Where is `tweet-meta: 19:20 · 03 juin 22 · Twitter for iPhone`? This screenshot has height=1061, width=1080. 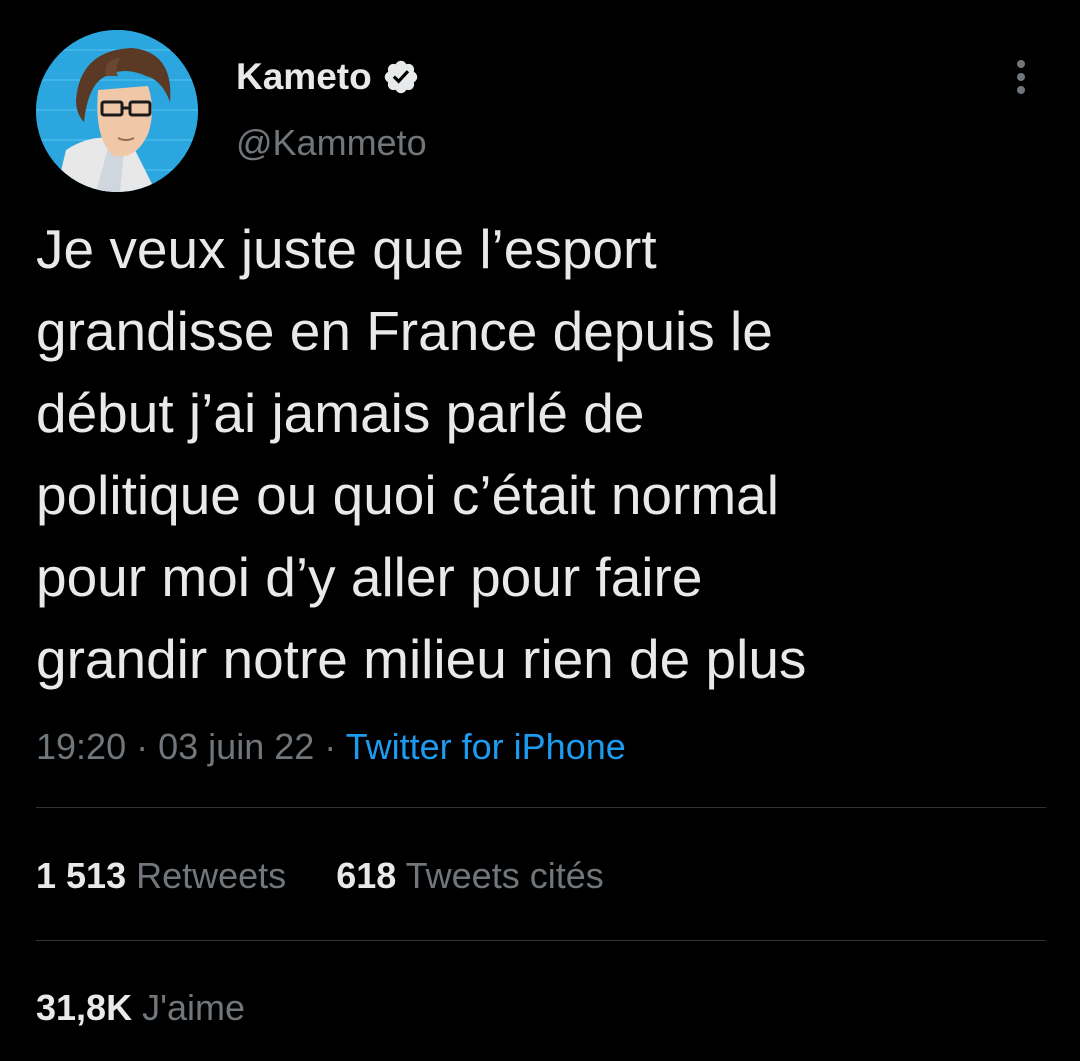 tweet-meta: 19:20 · 03 juin 22 · Twitter for iPhone is located at coordinates (331, 747).